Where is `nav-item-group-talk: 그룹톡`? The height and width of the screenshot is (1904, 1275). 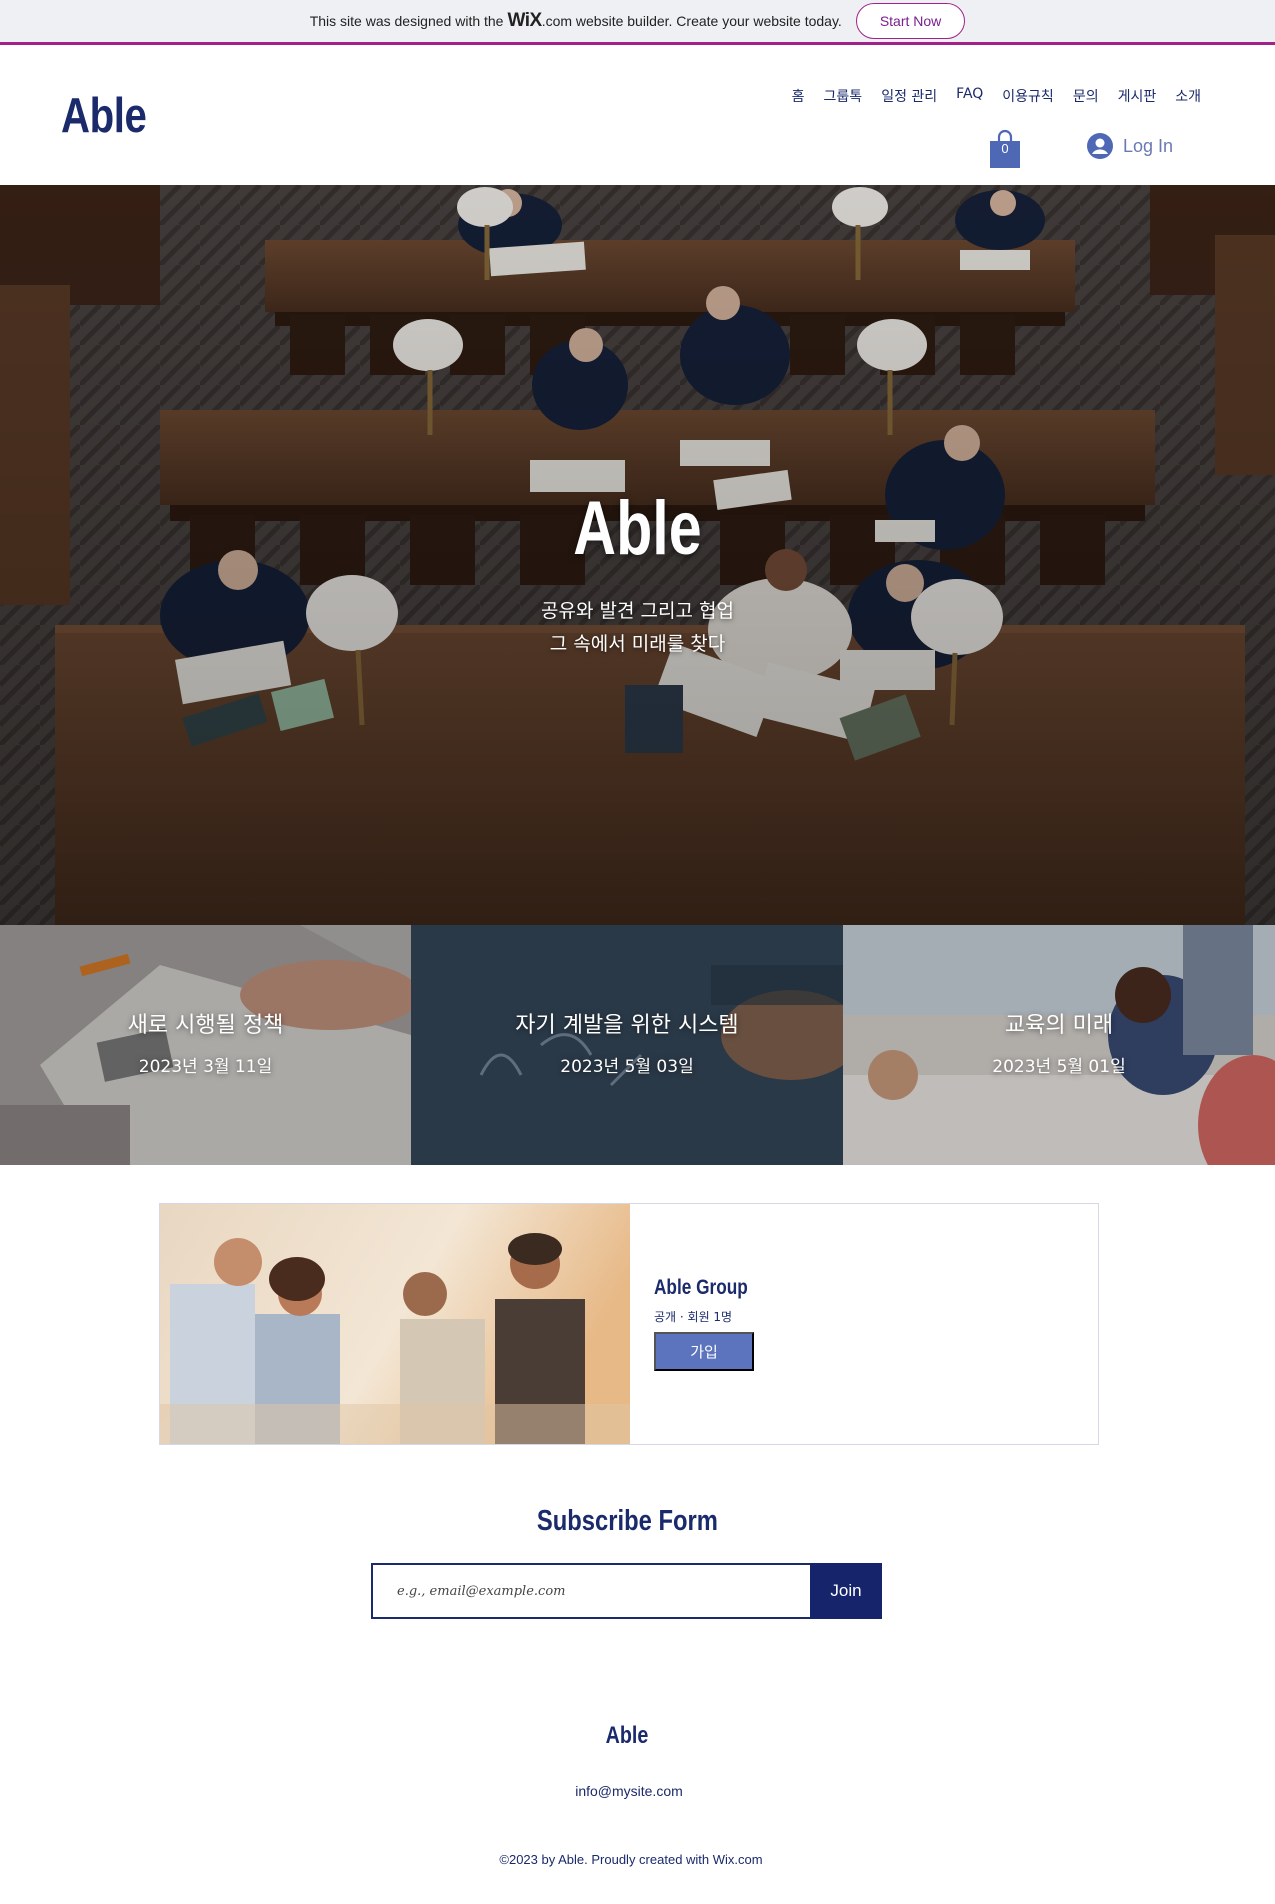 nav-item-group-talk: 그룹톡 is located at coordinates (843, 96).